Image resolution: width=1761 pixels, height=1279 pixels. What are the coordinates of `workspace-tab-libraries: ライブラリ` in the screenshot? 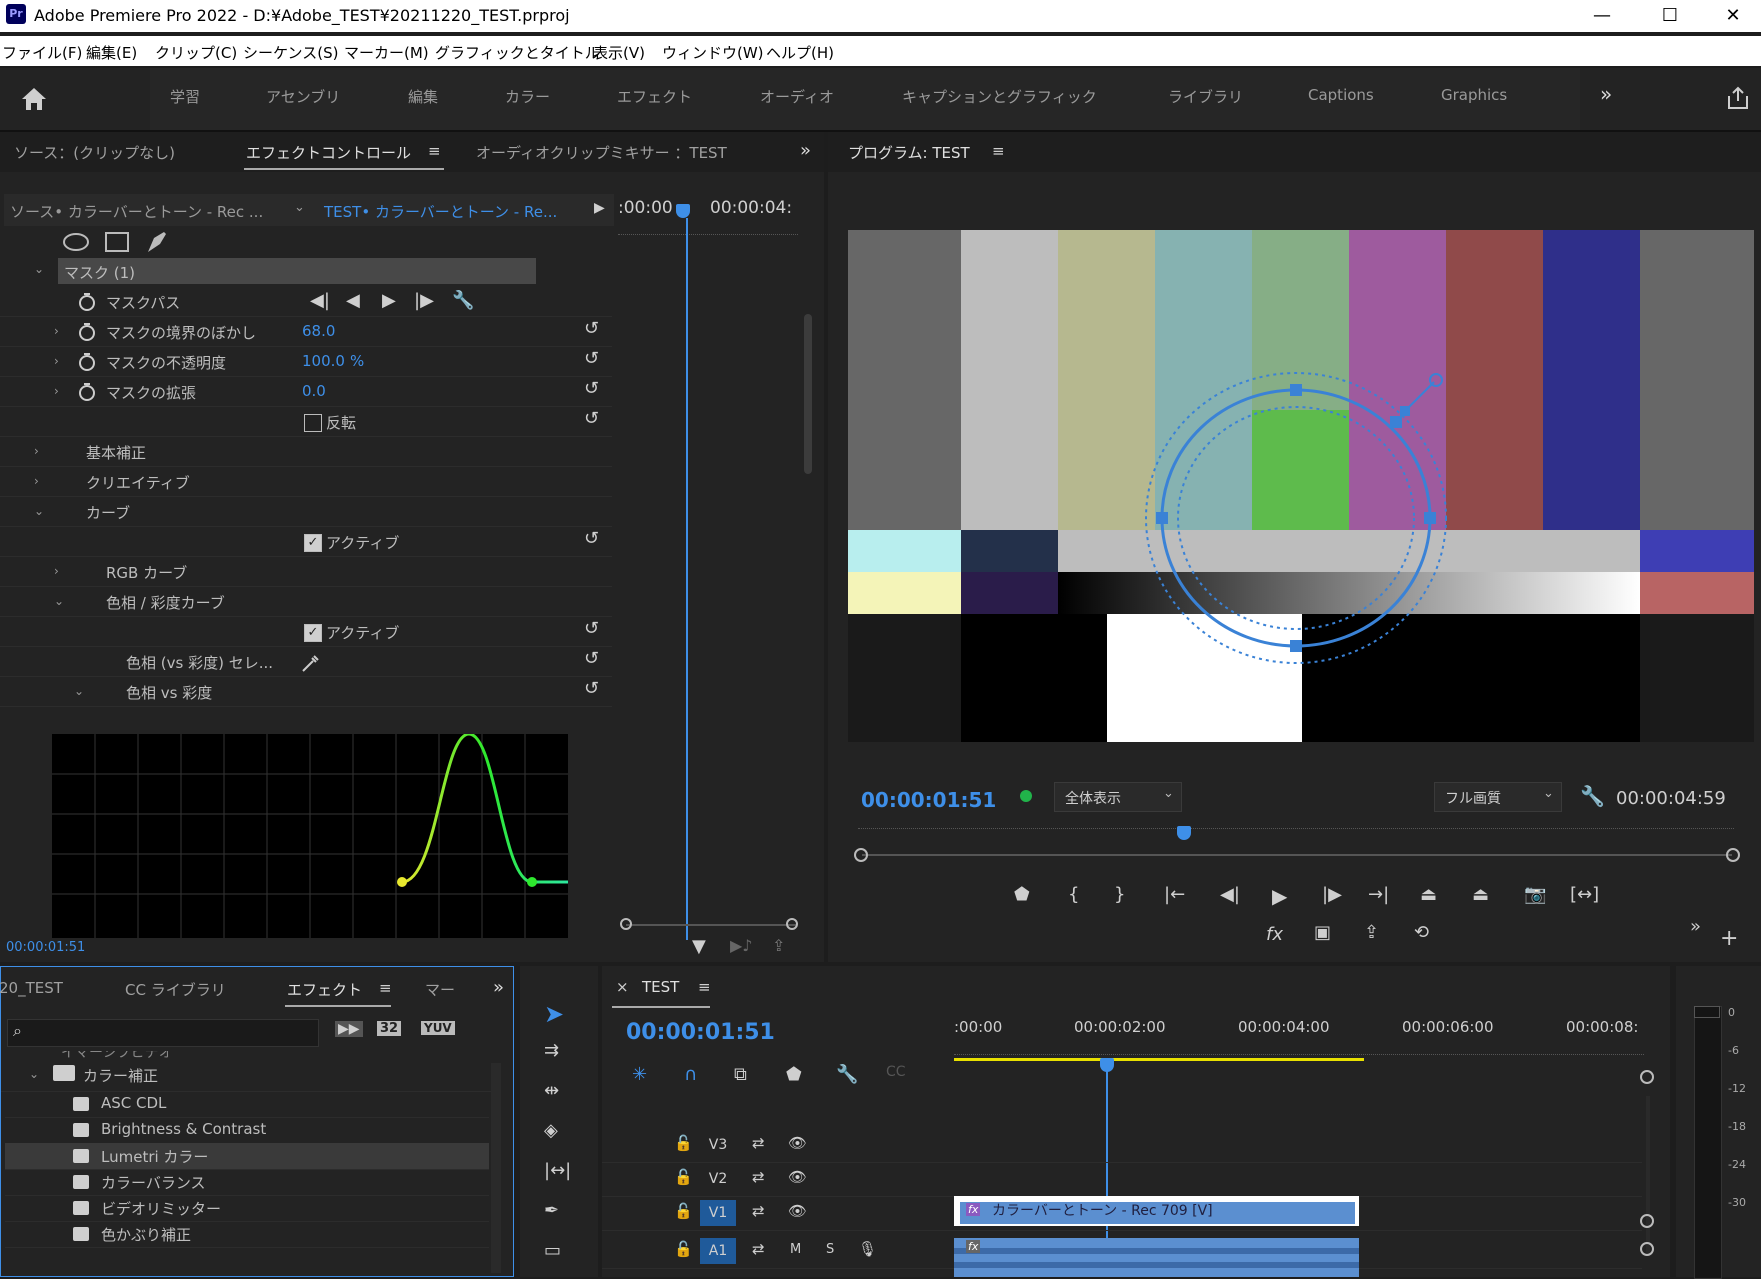 It's located at (1205, 96).